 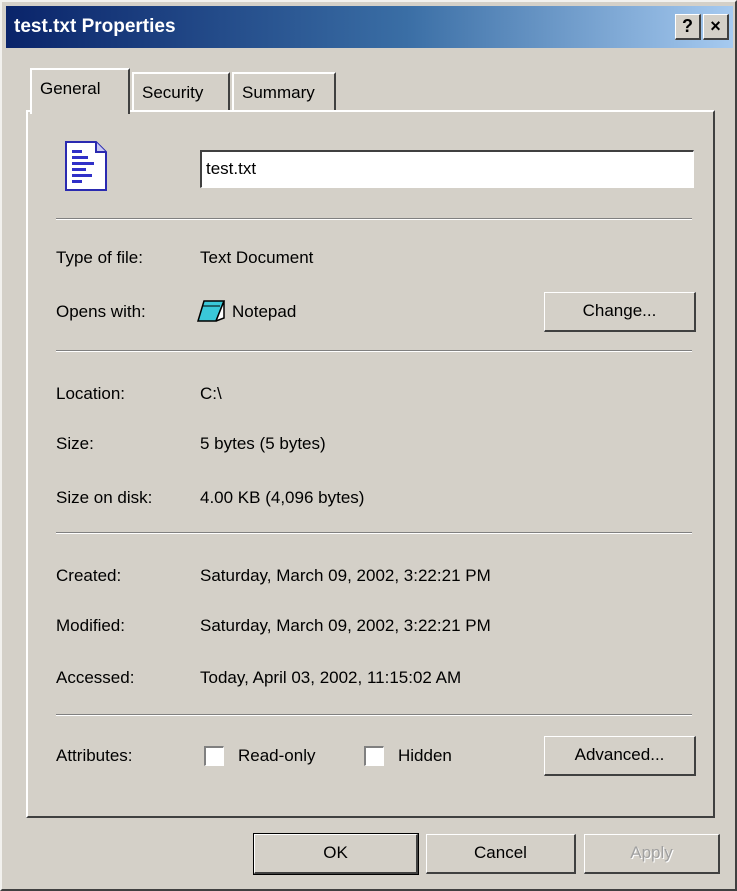 What do you see at coordinates (369, 27) in the screenshot?
I see `title-bar: test.txt Properties ? ×` at bounding box center [369, 27].